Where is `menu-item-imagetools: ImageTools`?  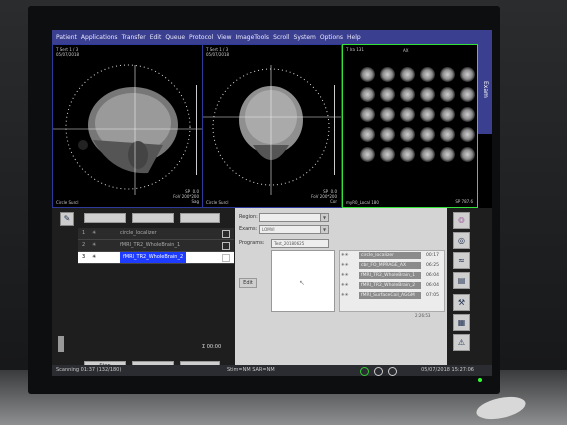
menu-item-imagetools: ImageTools is located at coordinates (252, 37).